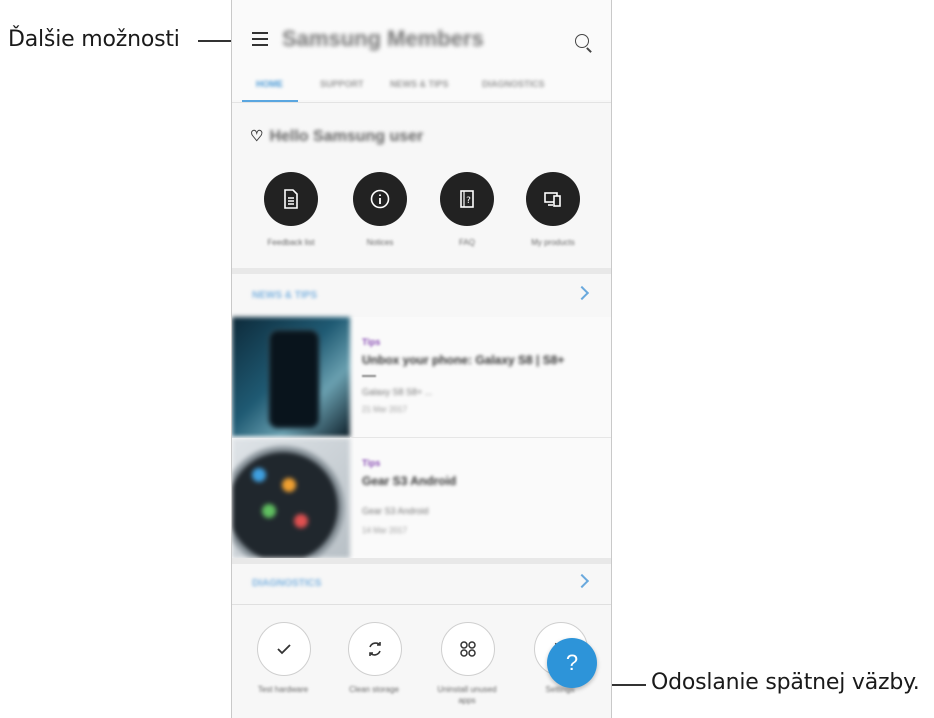 This screenshot has width=934, height=718. I want to click on phone-photo, so click(291, 377).